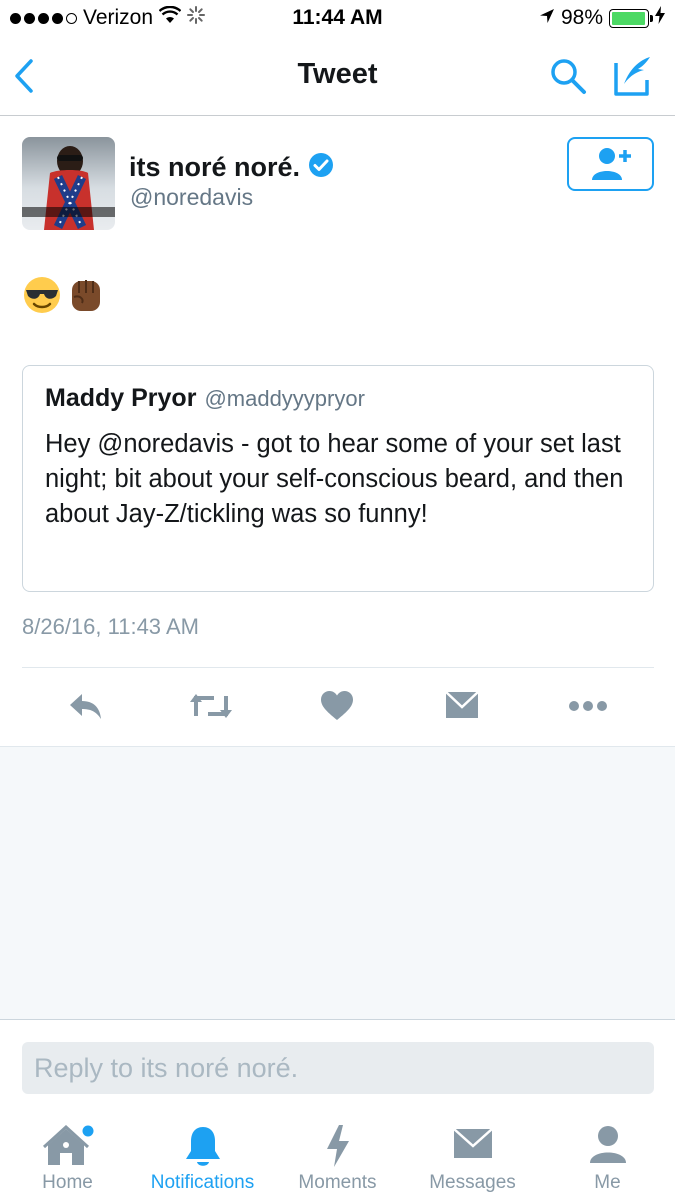  I want to click on battery-icon, so click(631, 18).